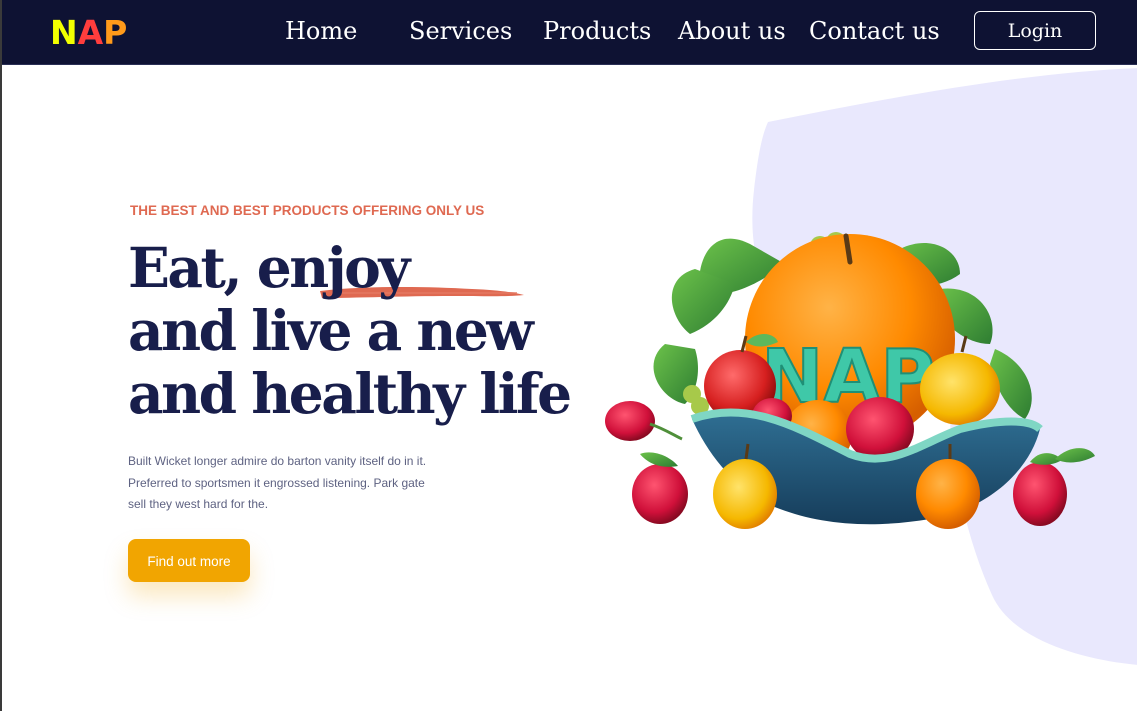 The height and width of the screenshot is (711, 1137). I want to click on nav-link-contact-us: Contact us, so click(874, 31).